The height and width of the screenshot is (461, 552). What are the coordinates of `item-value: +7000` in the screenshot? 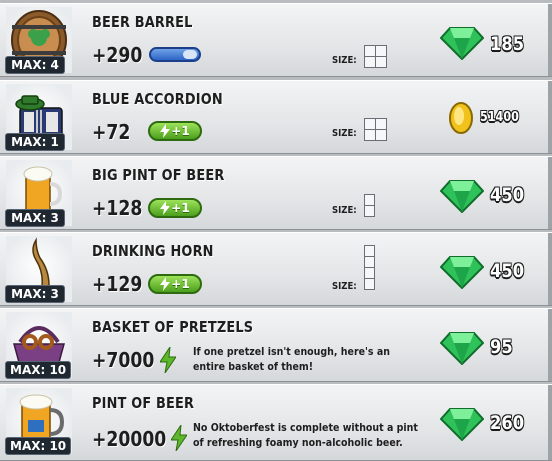 It's located at (123, 360).